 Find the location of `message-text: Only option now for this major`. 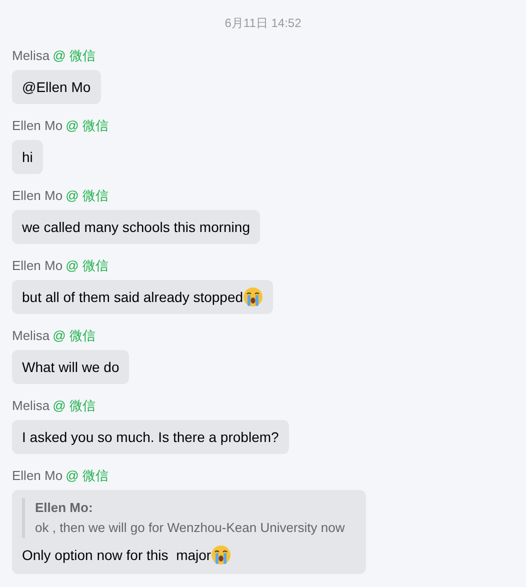

message-text: Only option now for this major is located at coordinates (117, 555).